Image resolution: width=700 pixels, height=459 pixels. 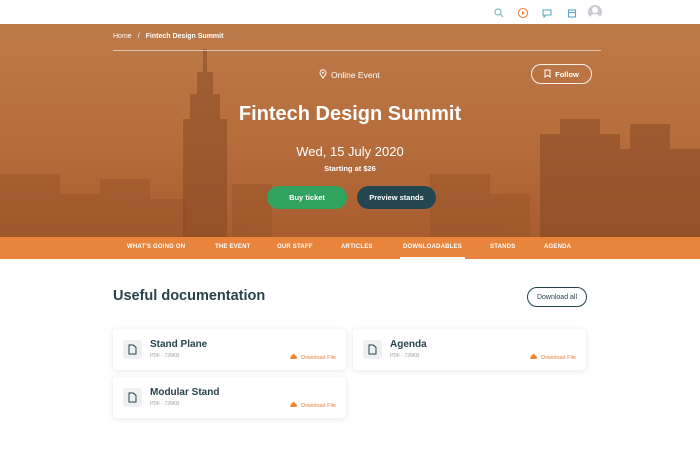 I want to click on doc-card: Agenda PDF - 728KB Download File, so click(x=469, y=349).